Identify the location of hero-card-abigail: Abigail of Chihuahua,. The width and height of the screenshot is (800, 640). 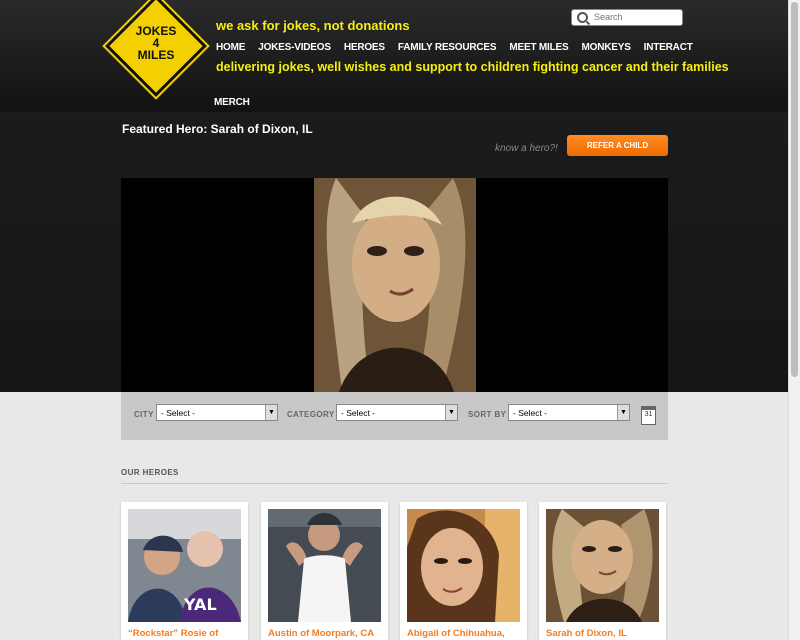
(463, 571).